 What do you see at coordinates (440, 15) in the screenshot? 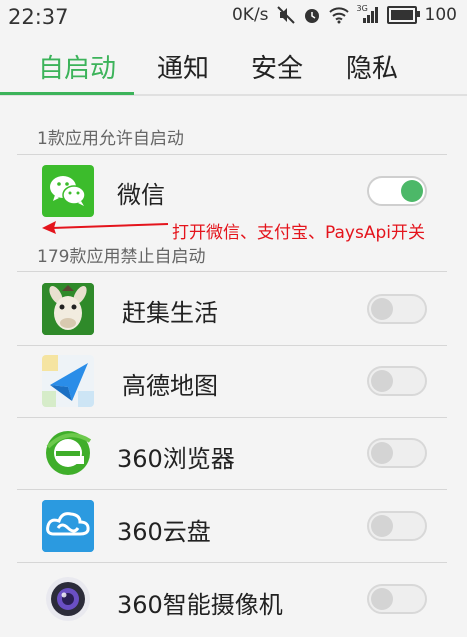
I see `battery-level: 100` at bounding box center [440, 15].